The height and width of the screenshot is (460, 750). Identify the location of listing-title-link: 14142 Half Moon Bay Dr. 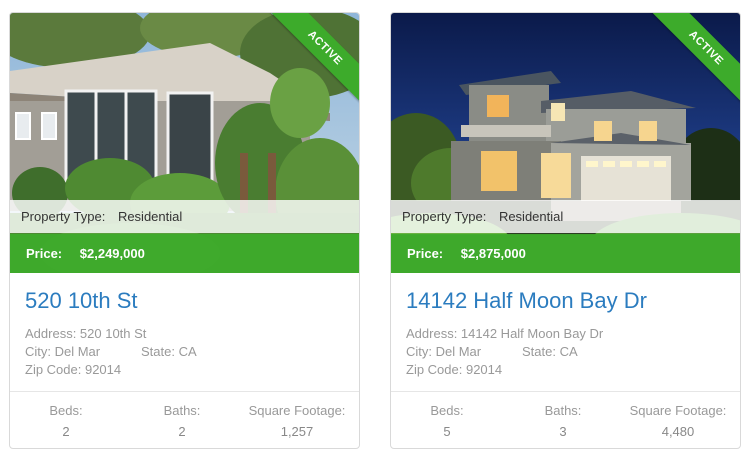
(526, 301).